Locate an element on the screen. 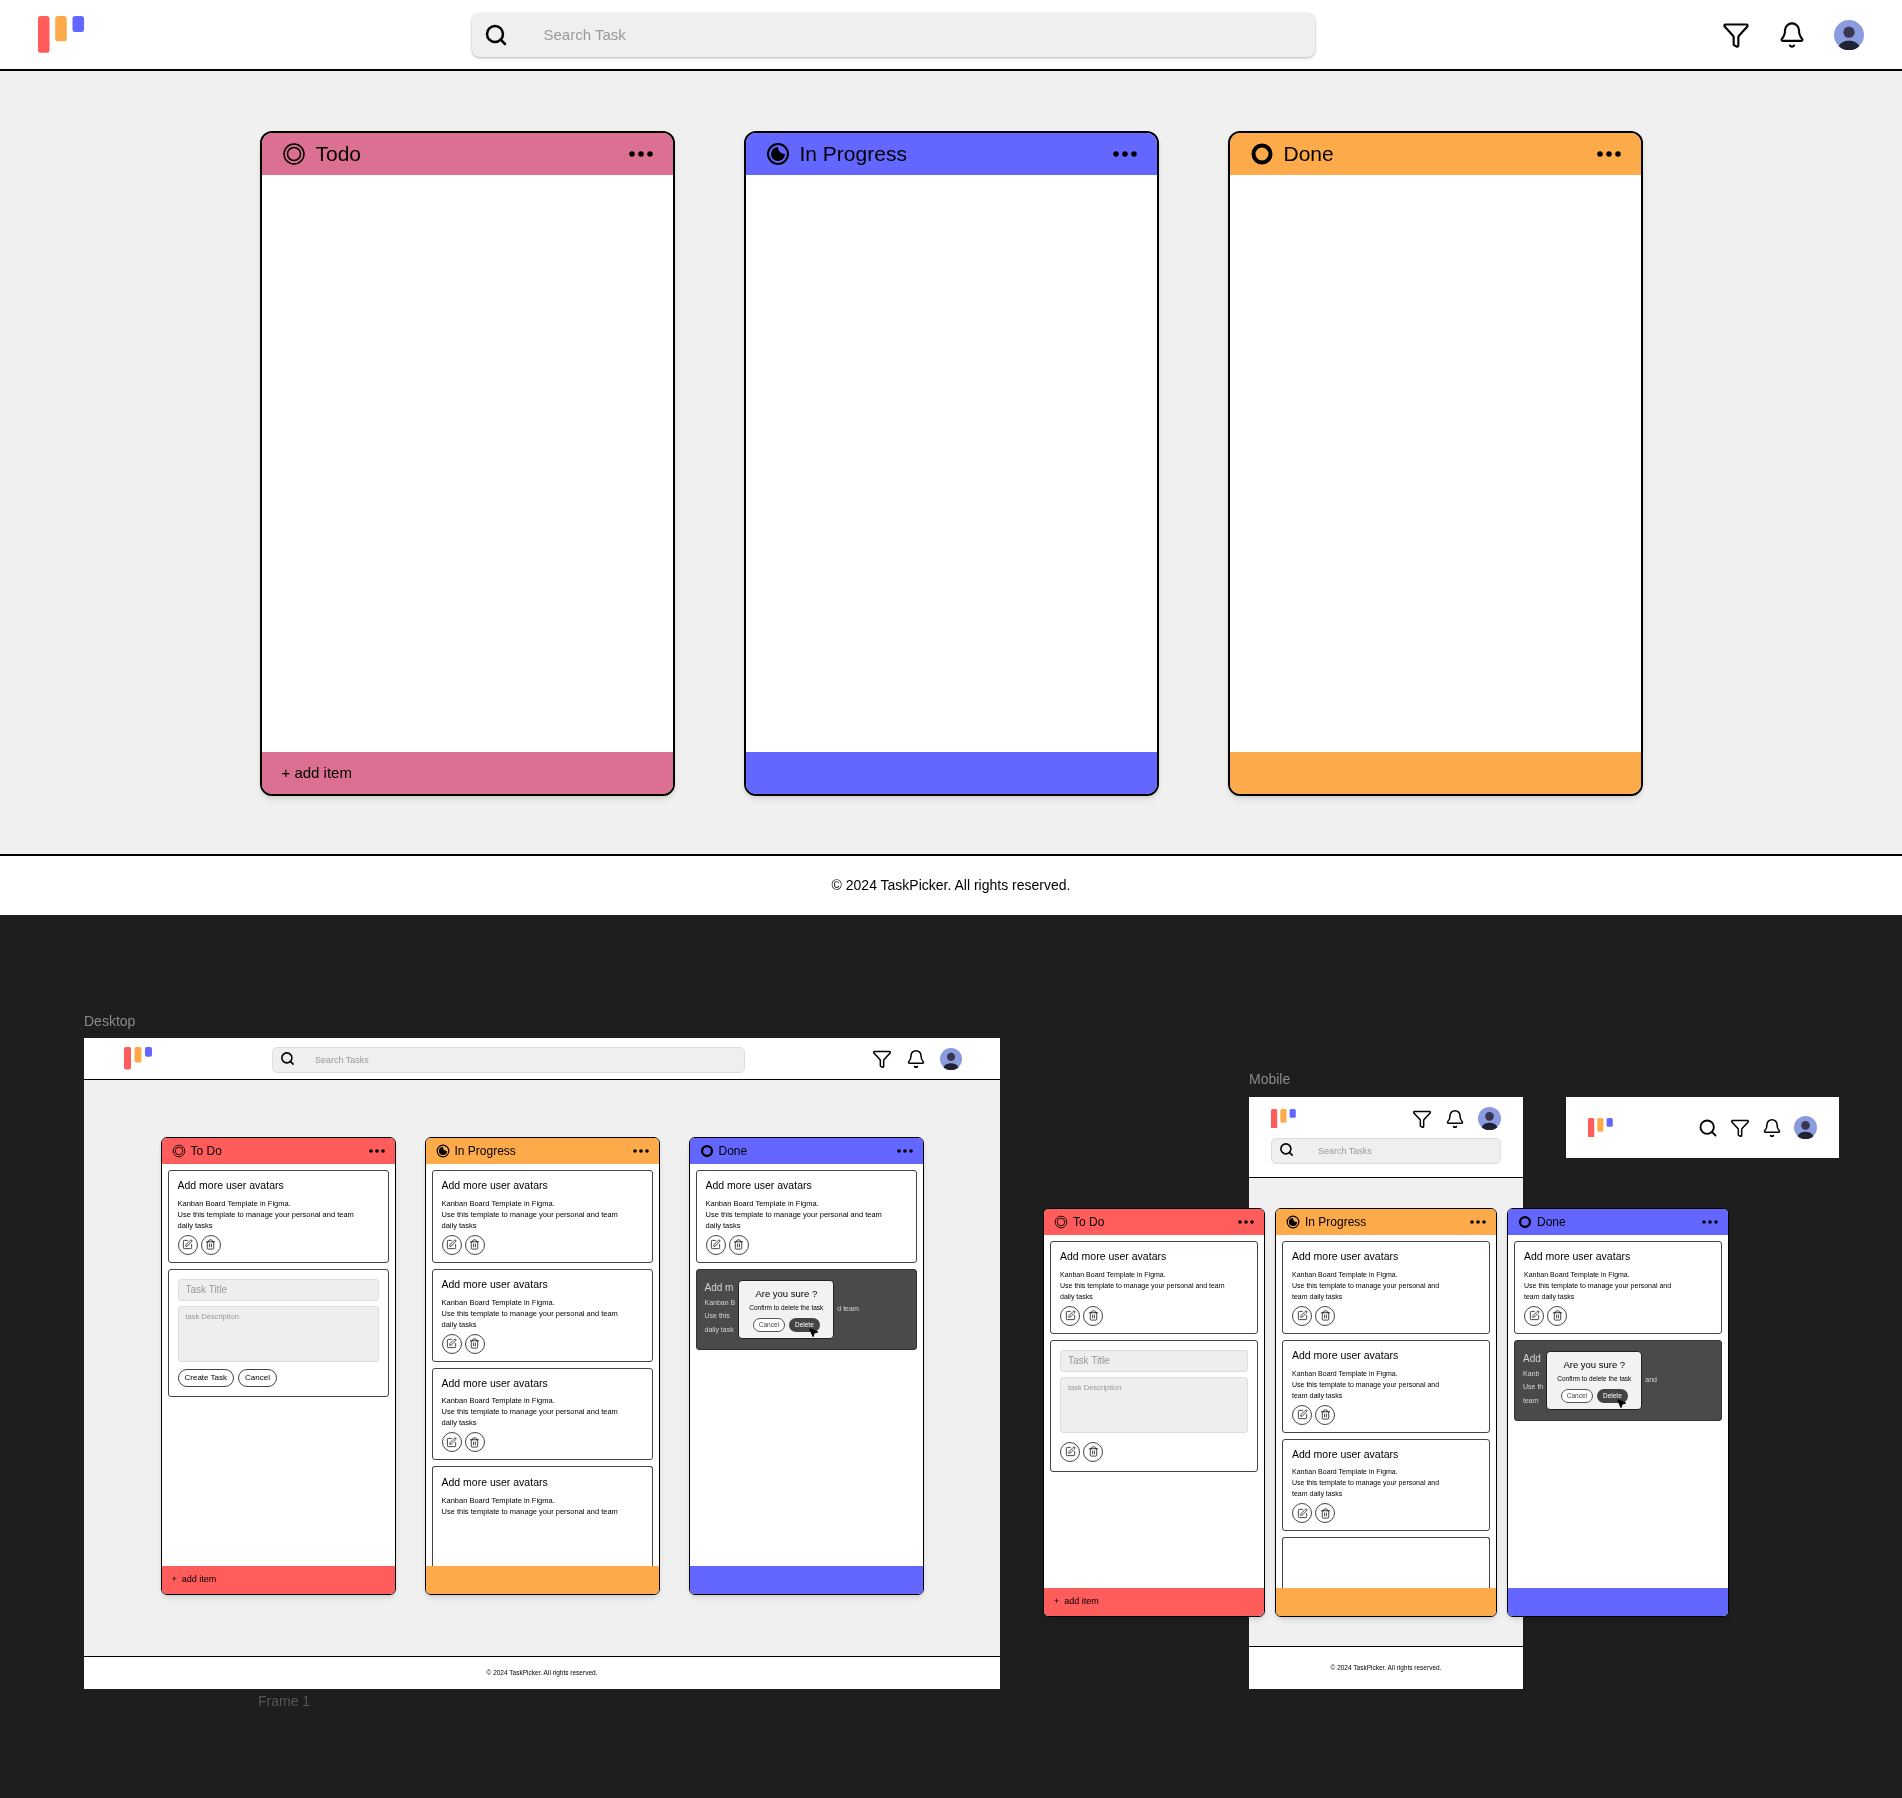 The height and width of the screenshot is (1798, 1902). column-title: Todo is located at coordinates (339, 154).